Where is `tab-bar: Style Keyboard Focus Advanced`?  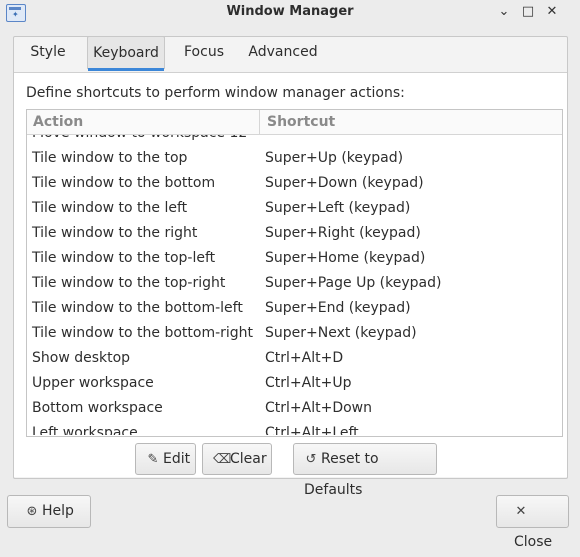 tab-bar: Style Keyboard Focus Advanced is located at coordinates (290, 53).